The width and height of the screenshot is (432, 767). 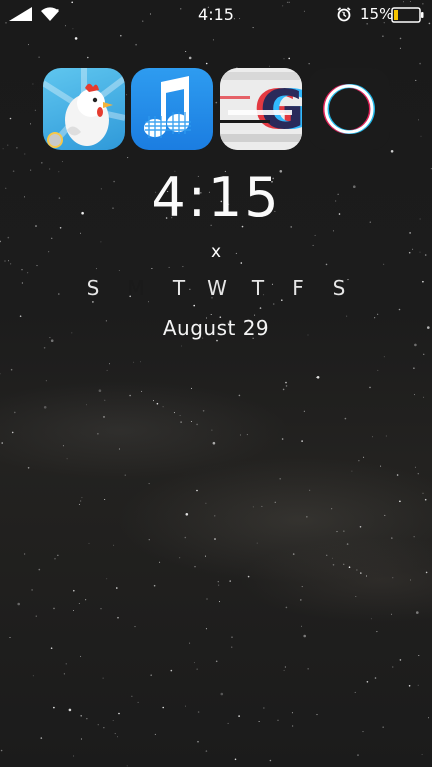 I want to click on widget-marker: x, so click(x=216, y=252).